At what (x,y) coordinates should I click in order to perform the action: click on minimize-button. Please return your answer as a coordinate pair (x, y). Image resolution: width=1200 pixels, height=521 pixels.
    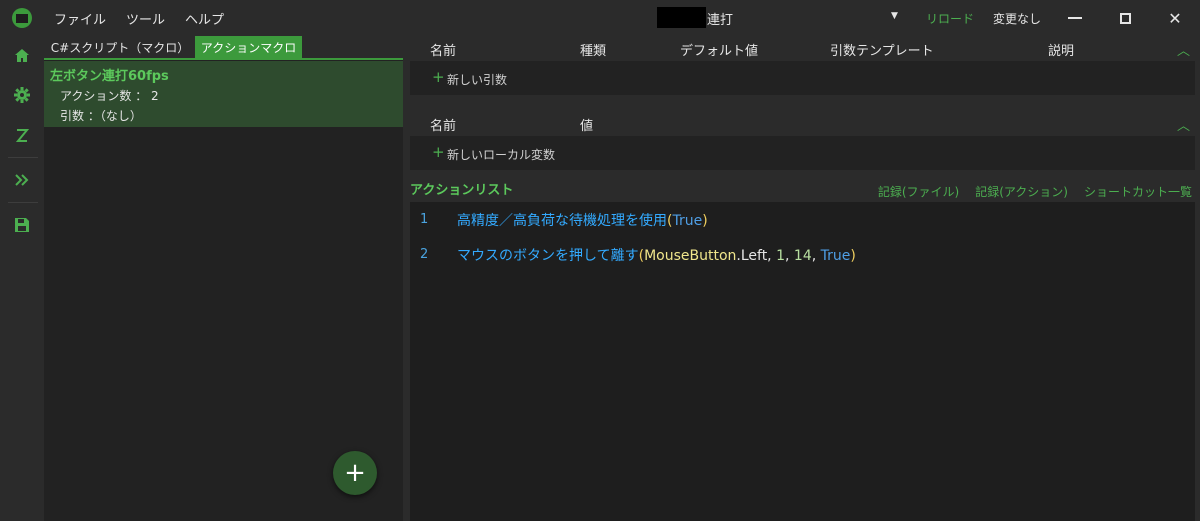
    Looking at the image, I should click on (1075, 18).